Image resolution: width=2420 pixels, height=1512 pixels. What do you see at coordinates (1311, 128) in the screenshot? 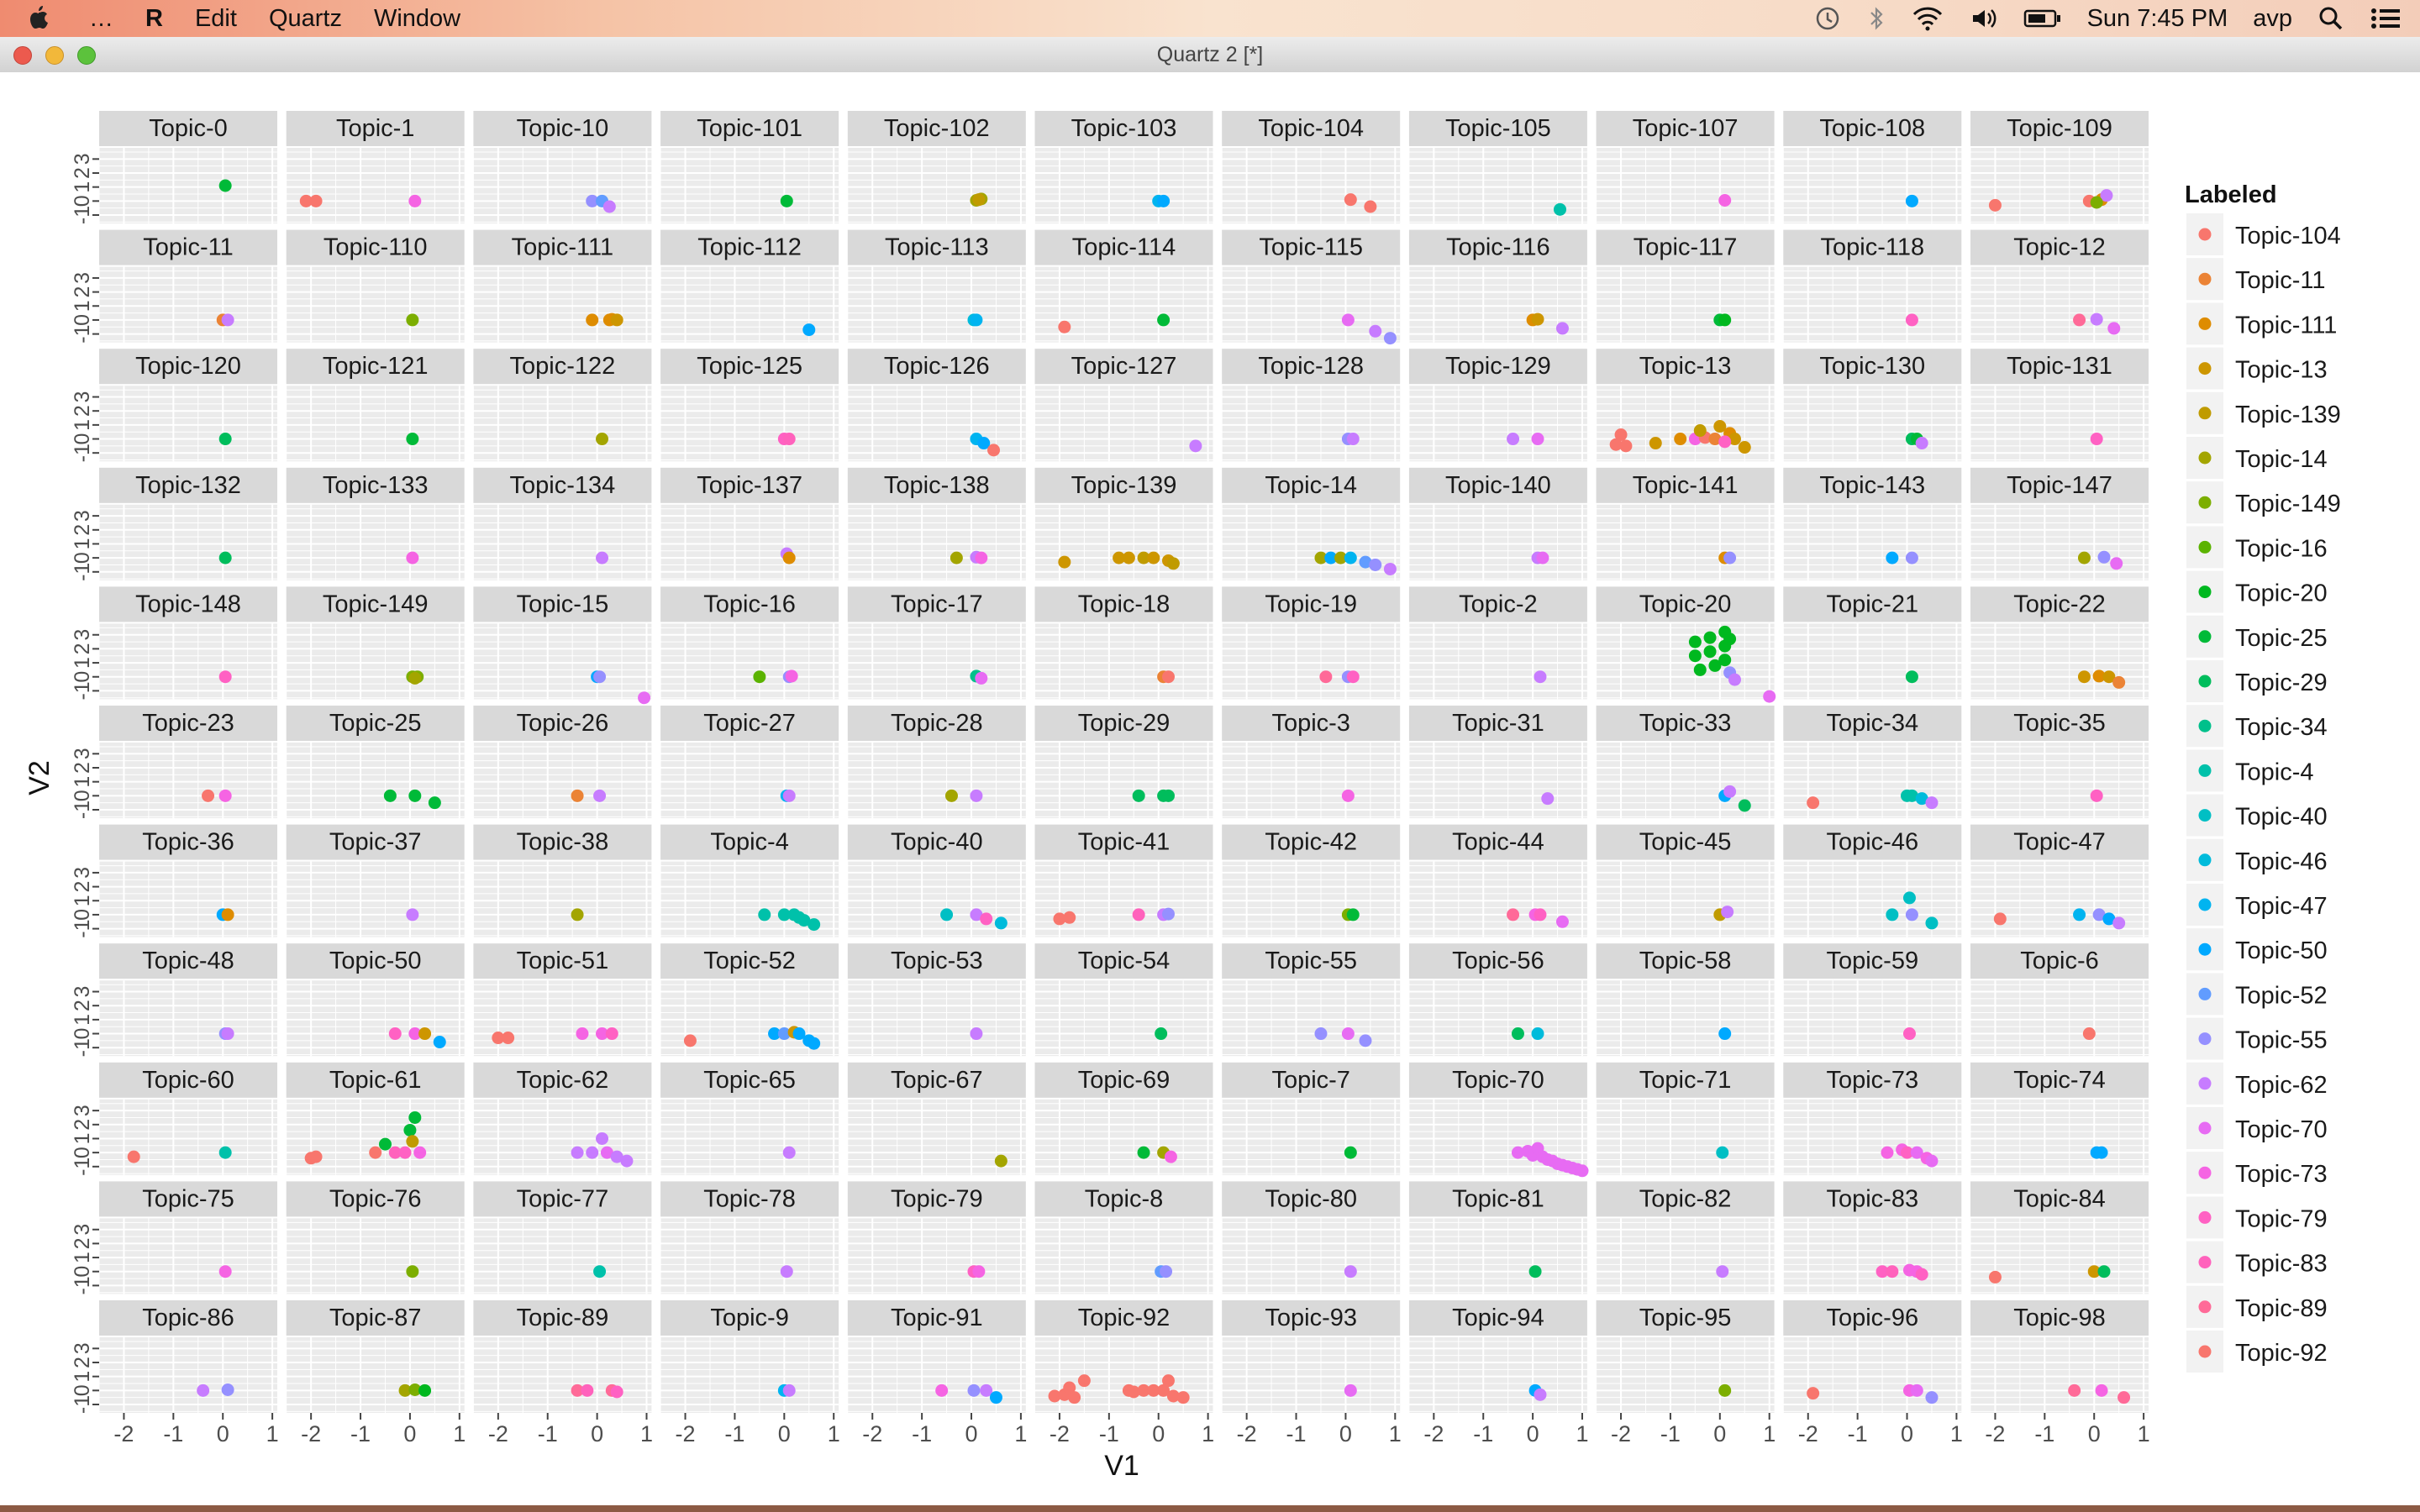
I see `facet-title: Topic-104` at bounding box center [1311, 128].